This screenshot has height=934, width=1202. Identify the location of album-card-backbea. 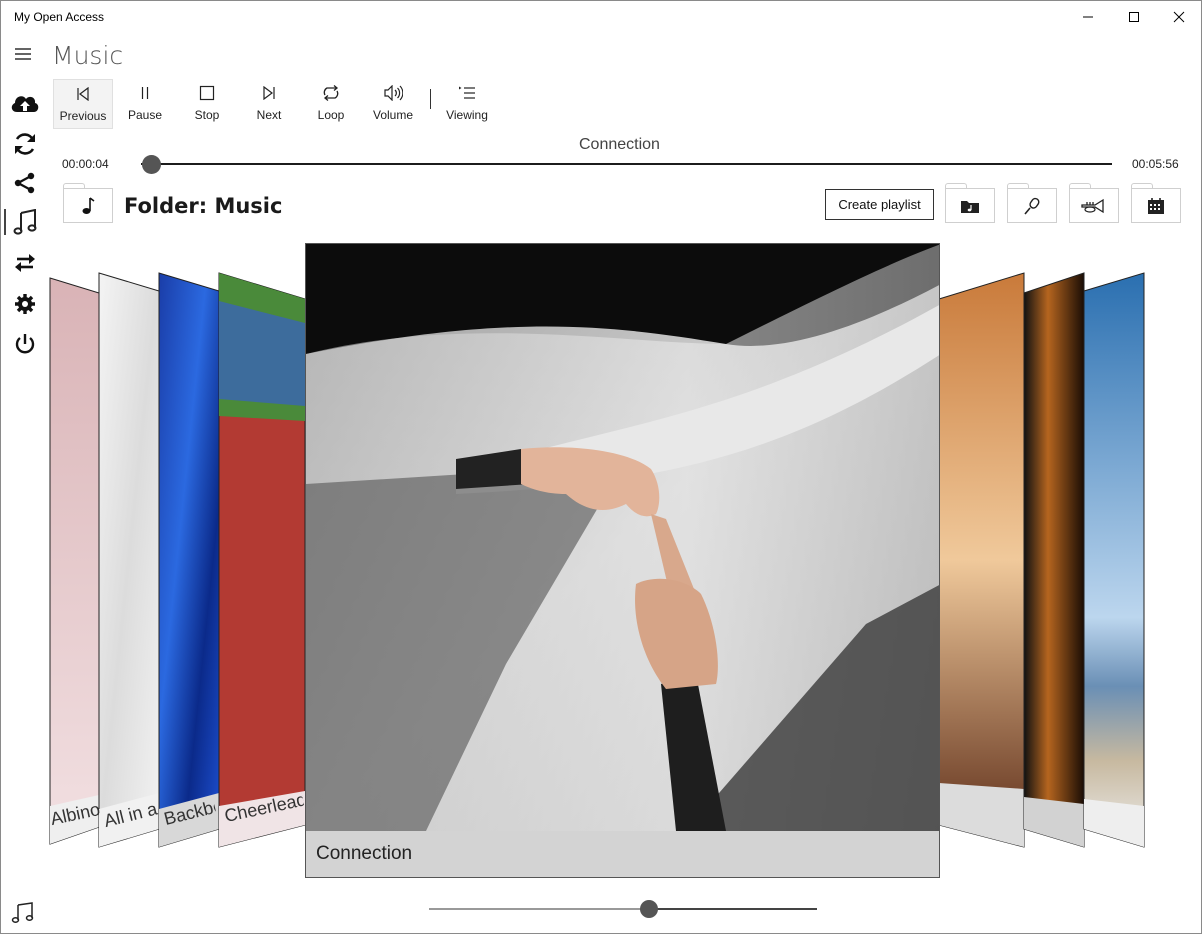
(189, 560).